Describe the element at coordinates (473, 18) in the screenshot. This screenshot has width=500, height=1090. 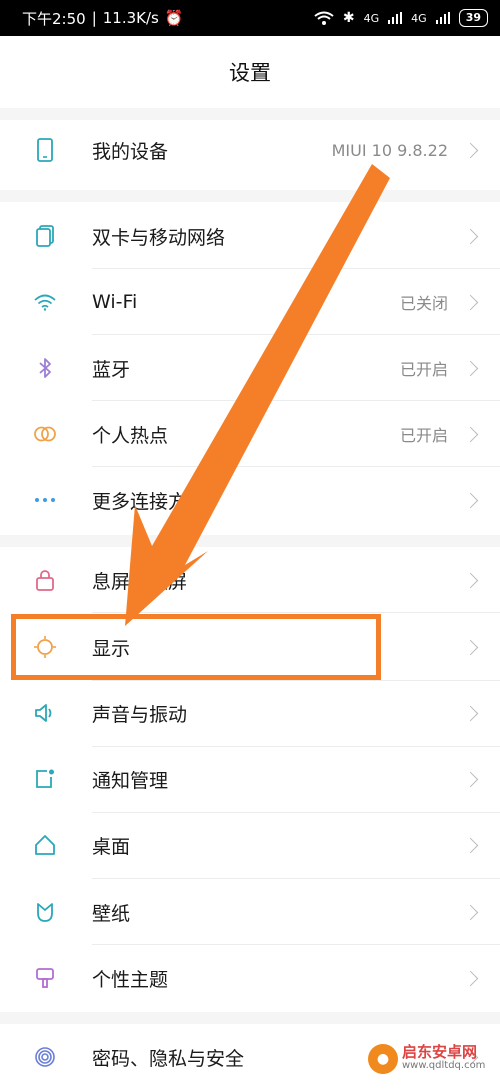
I see `battery-icon: 39` at that location.